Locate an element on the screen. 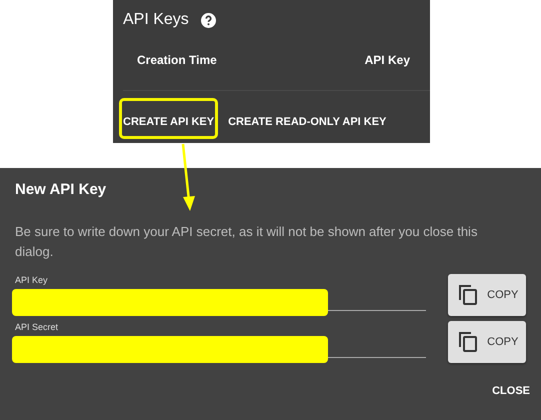 The image size is (541, 420). panel-title: API Keys is located at coordinates (156, 20).